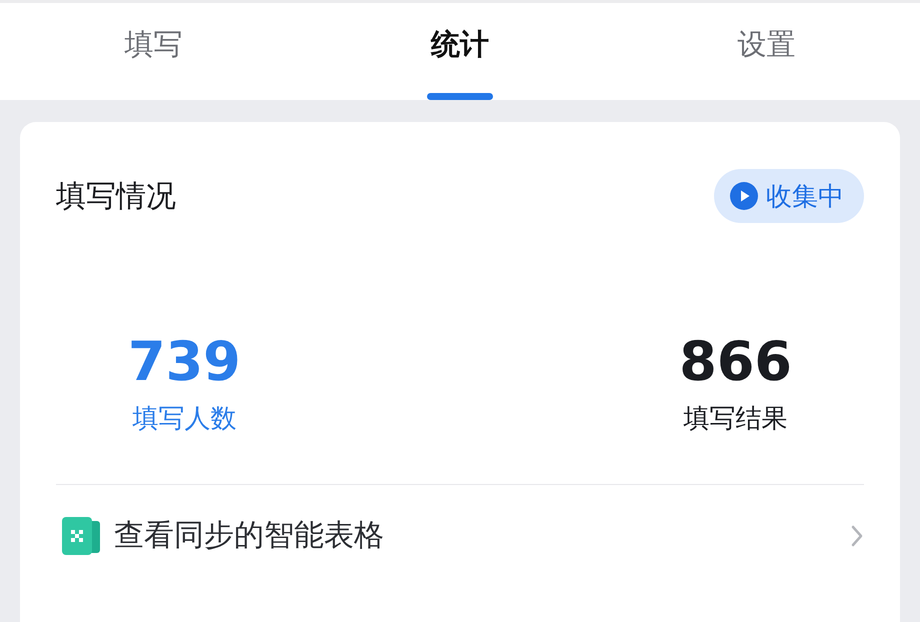 This screenshot has height=622, width=920. Describe the element at coordinates (460, 51) in the screenshot. I see `tab: 统计` at that location.